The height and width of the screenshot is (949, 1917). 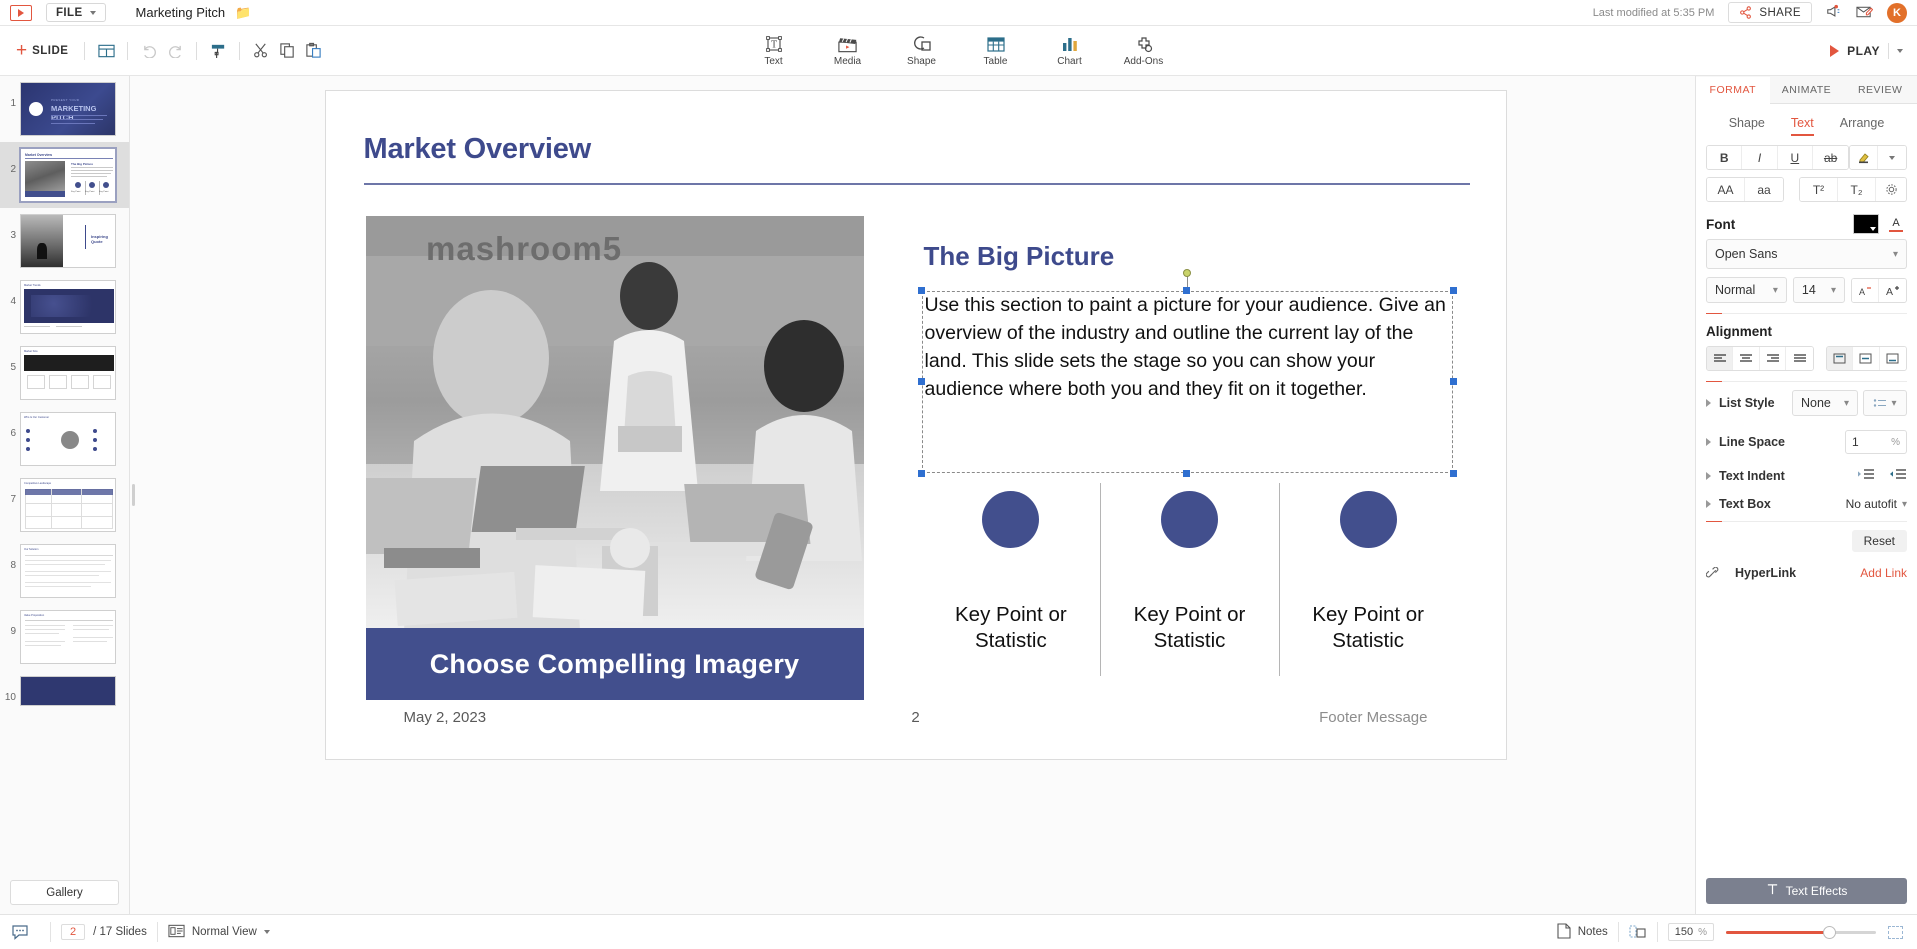 What do you see at coordinates (1806, 891) in the screenshot?
I see `text-effects-button: Text Effects` at bounding box center [1806, 891].